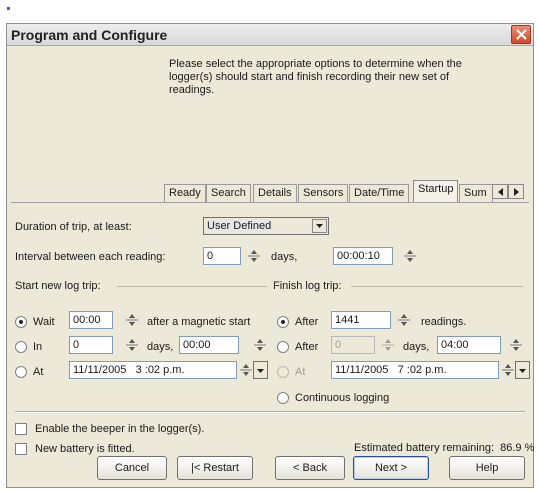  Describe the element at coordinates (8, 8) in the screenshot. I see `corner-marker` at that location.